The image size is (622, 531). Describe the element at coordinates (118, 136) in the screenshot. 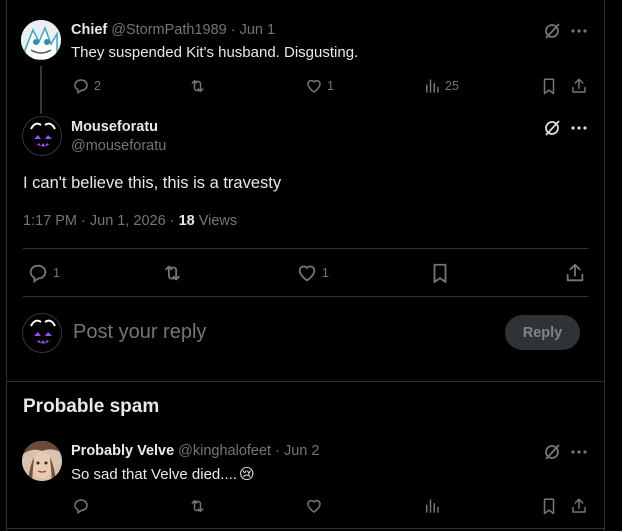

I see `main-author-block: Mouseforatu @mouseforatu` at that location.